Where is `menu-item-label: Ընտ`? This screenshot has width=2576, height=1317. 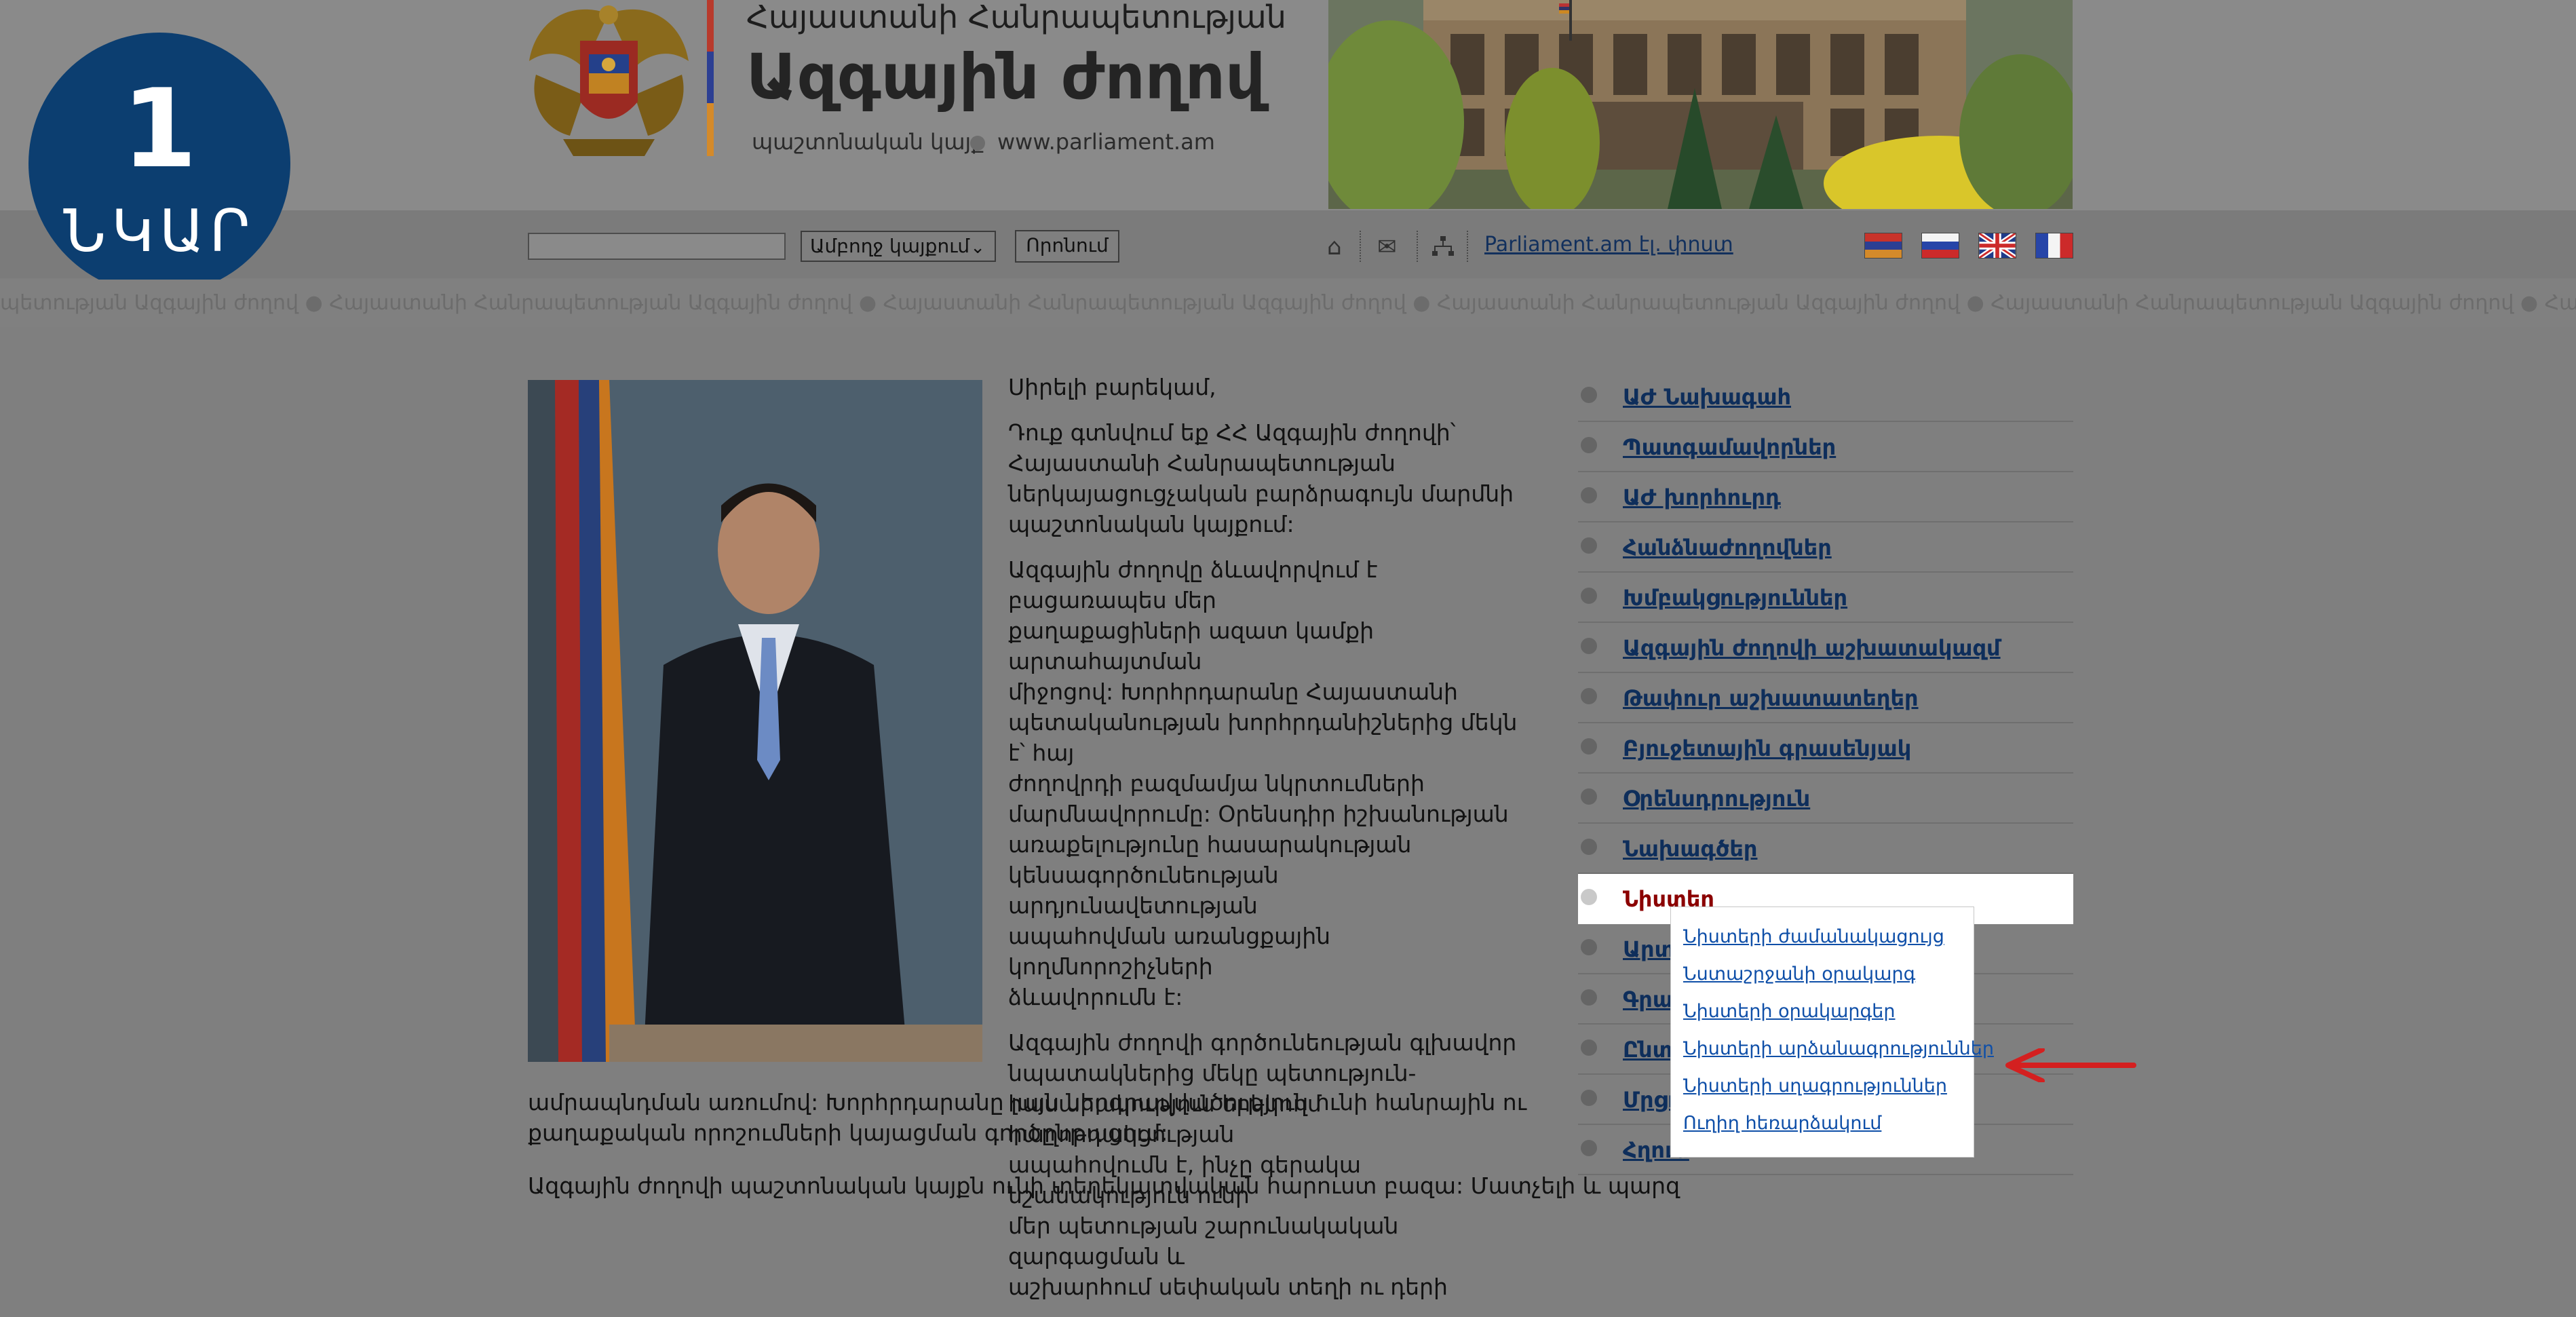 menu-item-label: Ընտ is located at coordinates (1648, 1050).